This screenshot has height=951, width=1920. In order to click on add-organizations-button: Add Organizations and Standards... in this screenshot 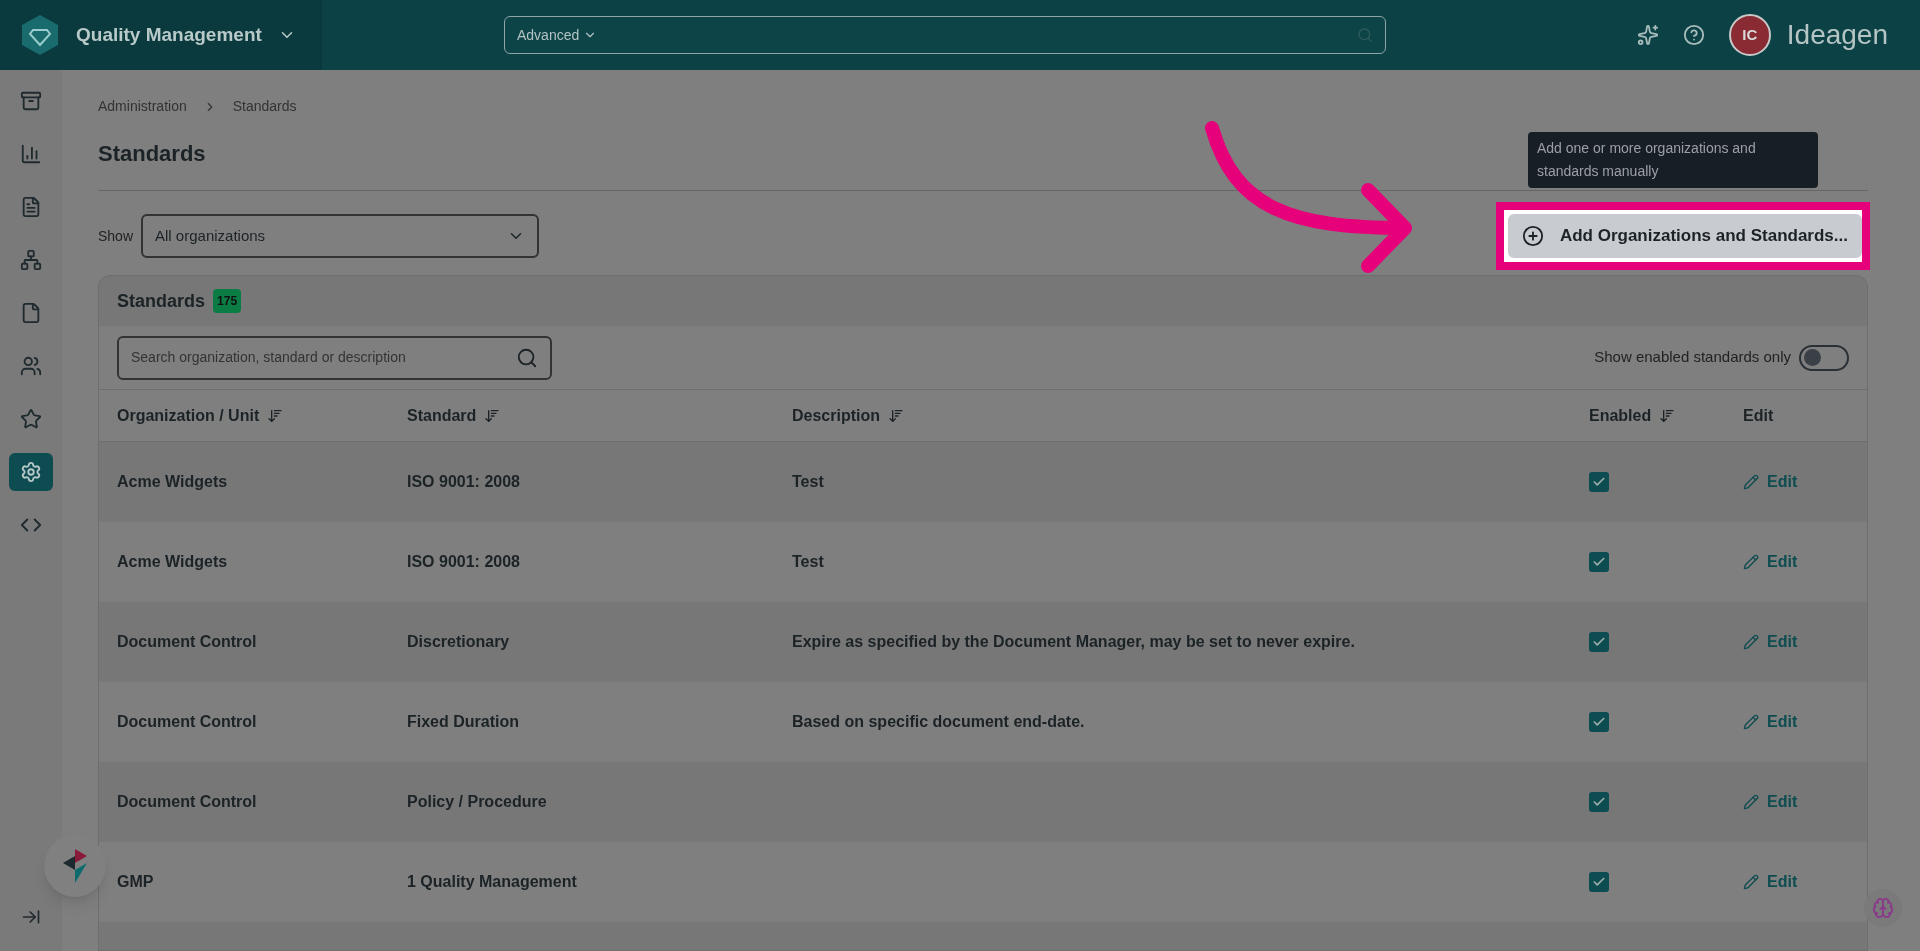, I will do `click(1684, 236)`.